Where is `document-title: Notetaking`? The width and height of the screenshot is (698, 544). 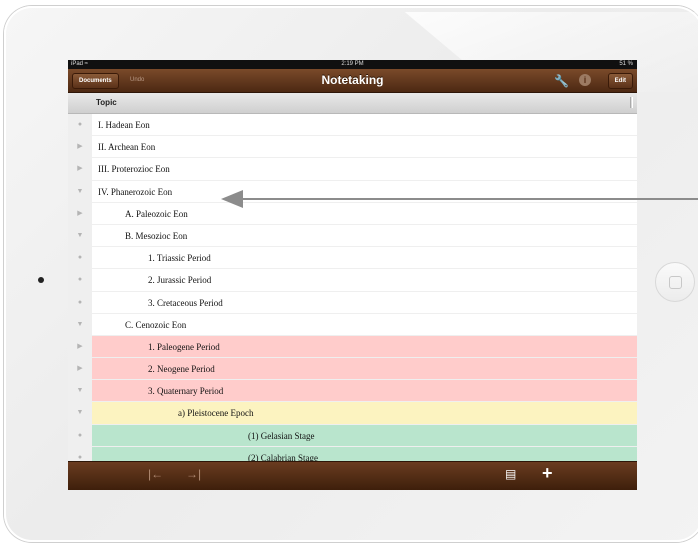 document-title: Notetaking is located at coordinates (352, 80).